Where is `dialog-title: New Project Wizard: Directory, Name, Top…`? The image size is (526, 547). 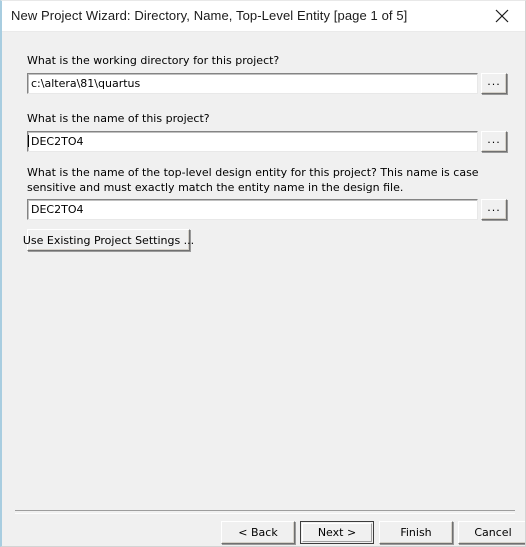 dialog-title: New Project Wizard: Directory, Name, Top… is located at coordinates (209, 15).